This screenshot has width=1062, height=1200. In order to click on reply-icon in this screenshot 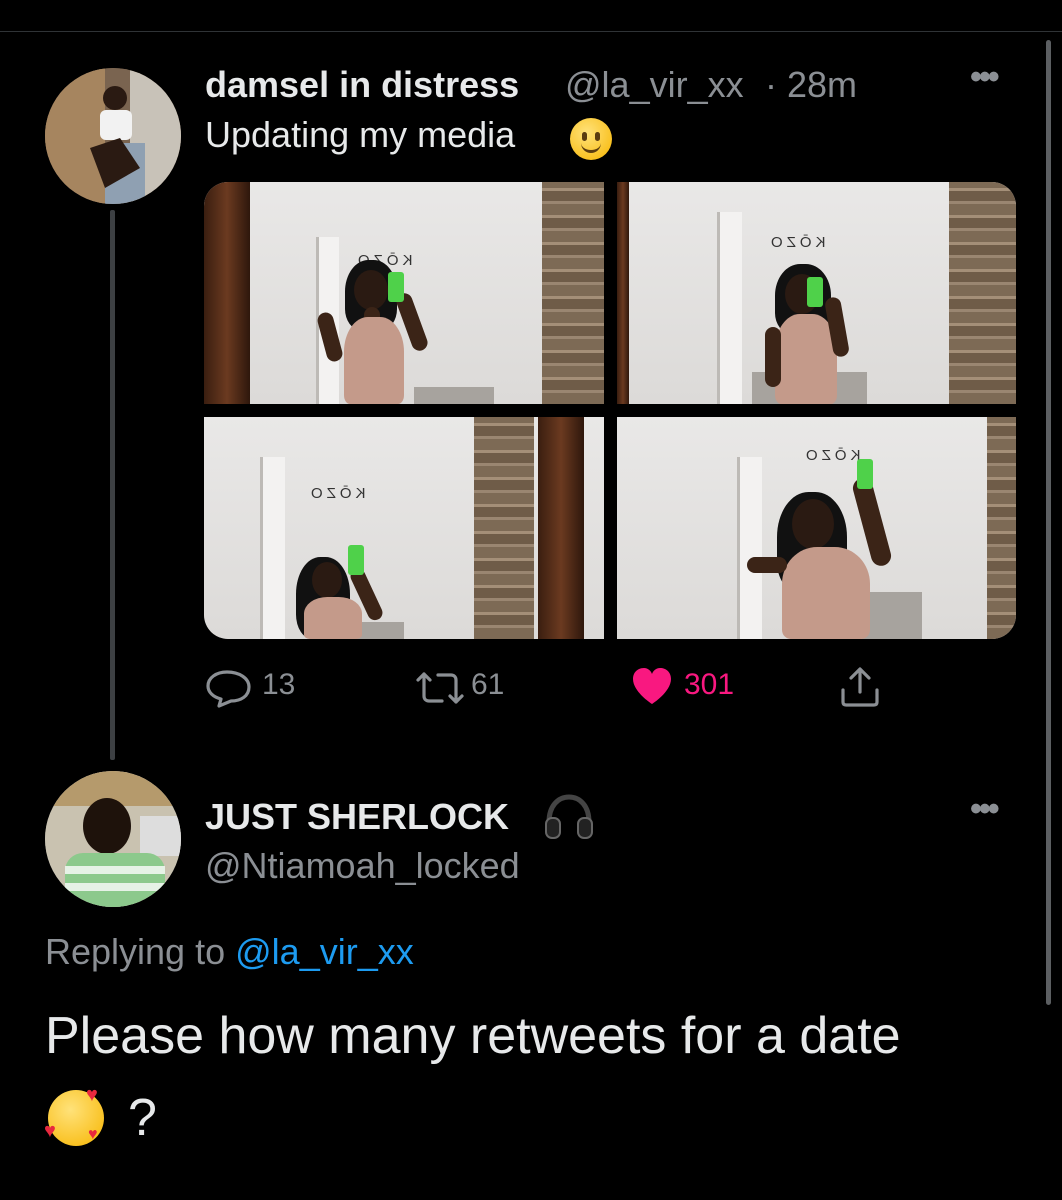, I will do `click(229, 690)`.